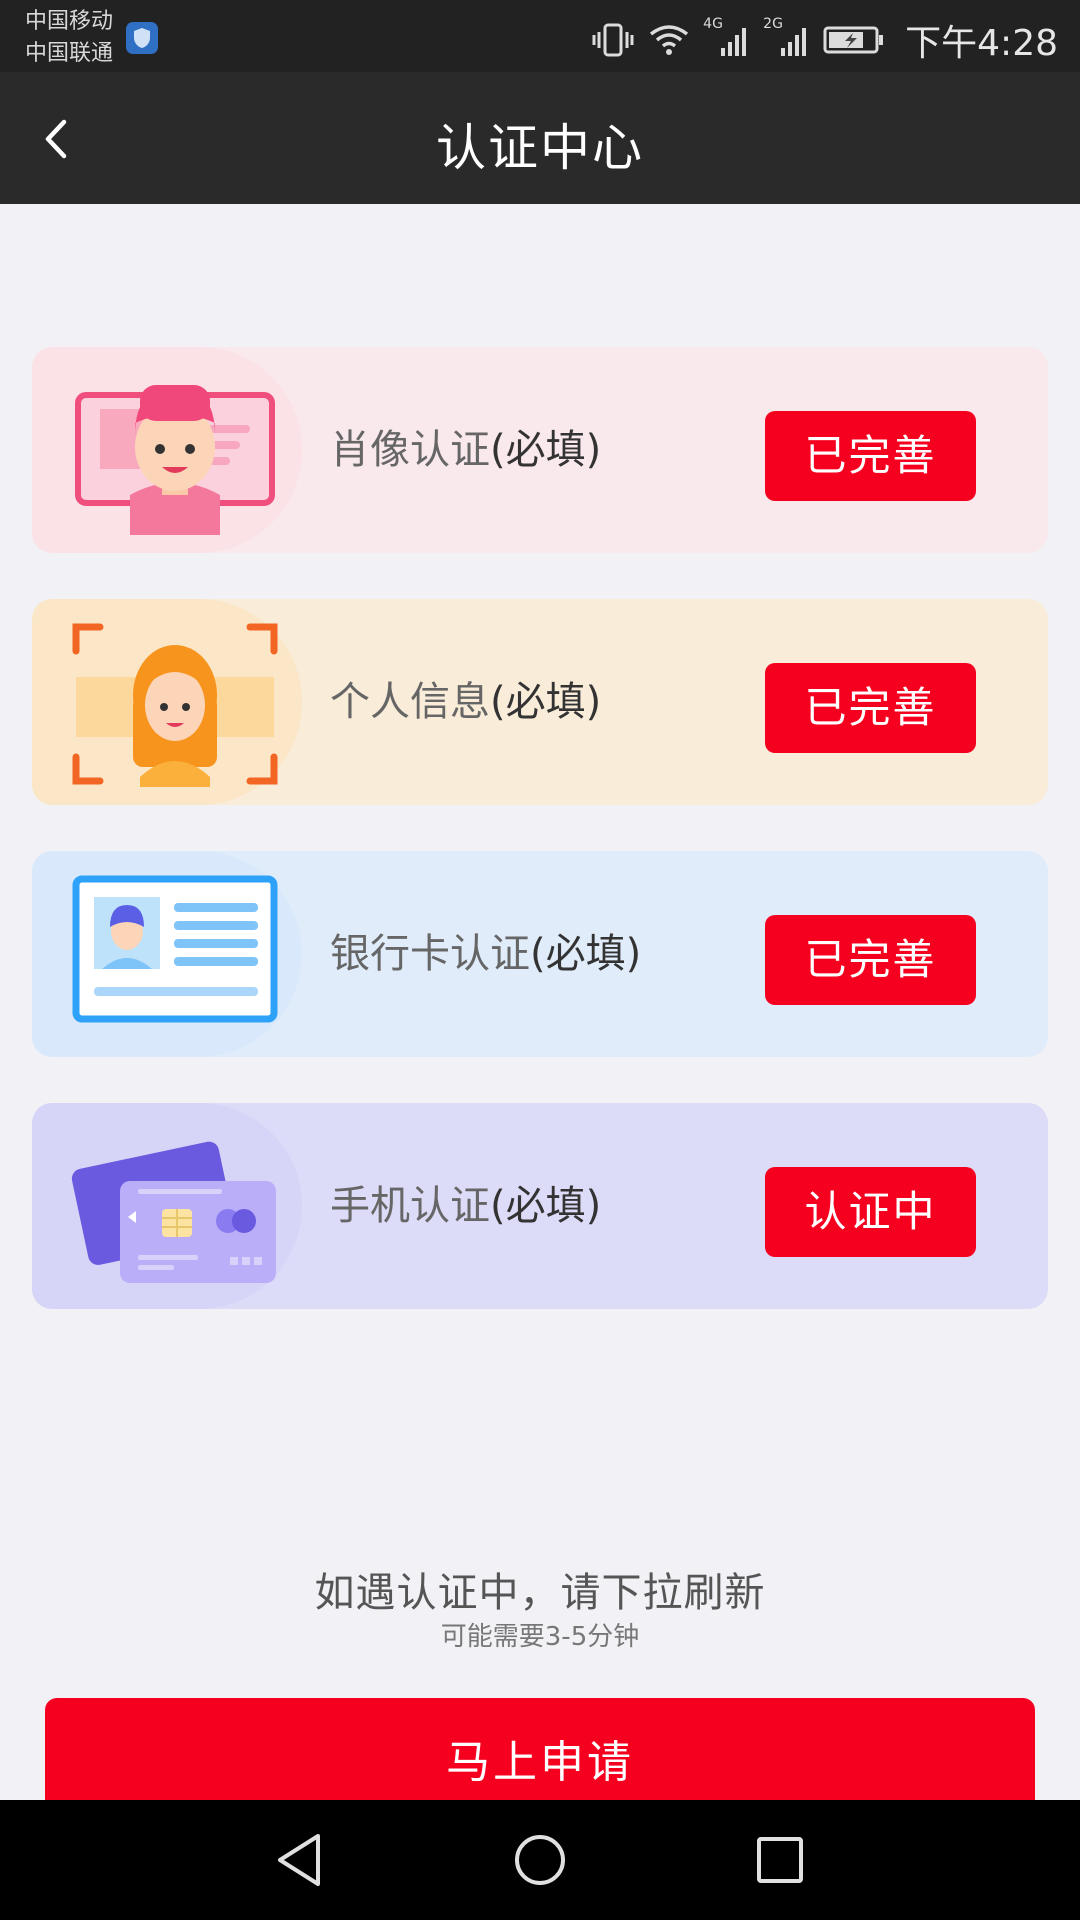  I want to click on back-icon, so click(300, 1860).